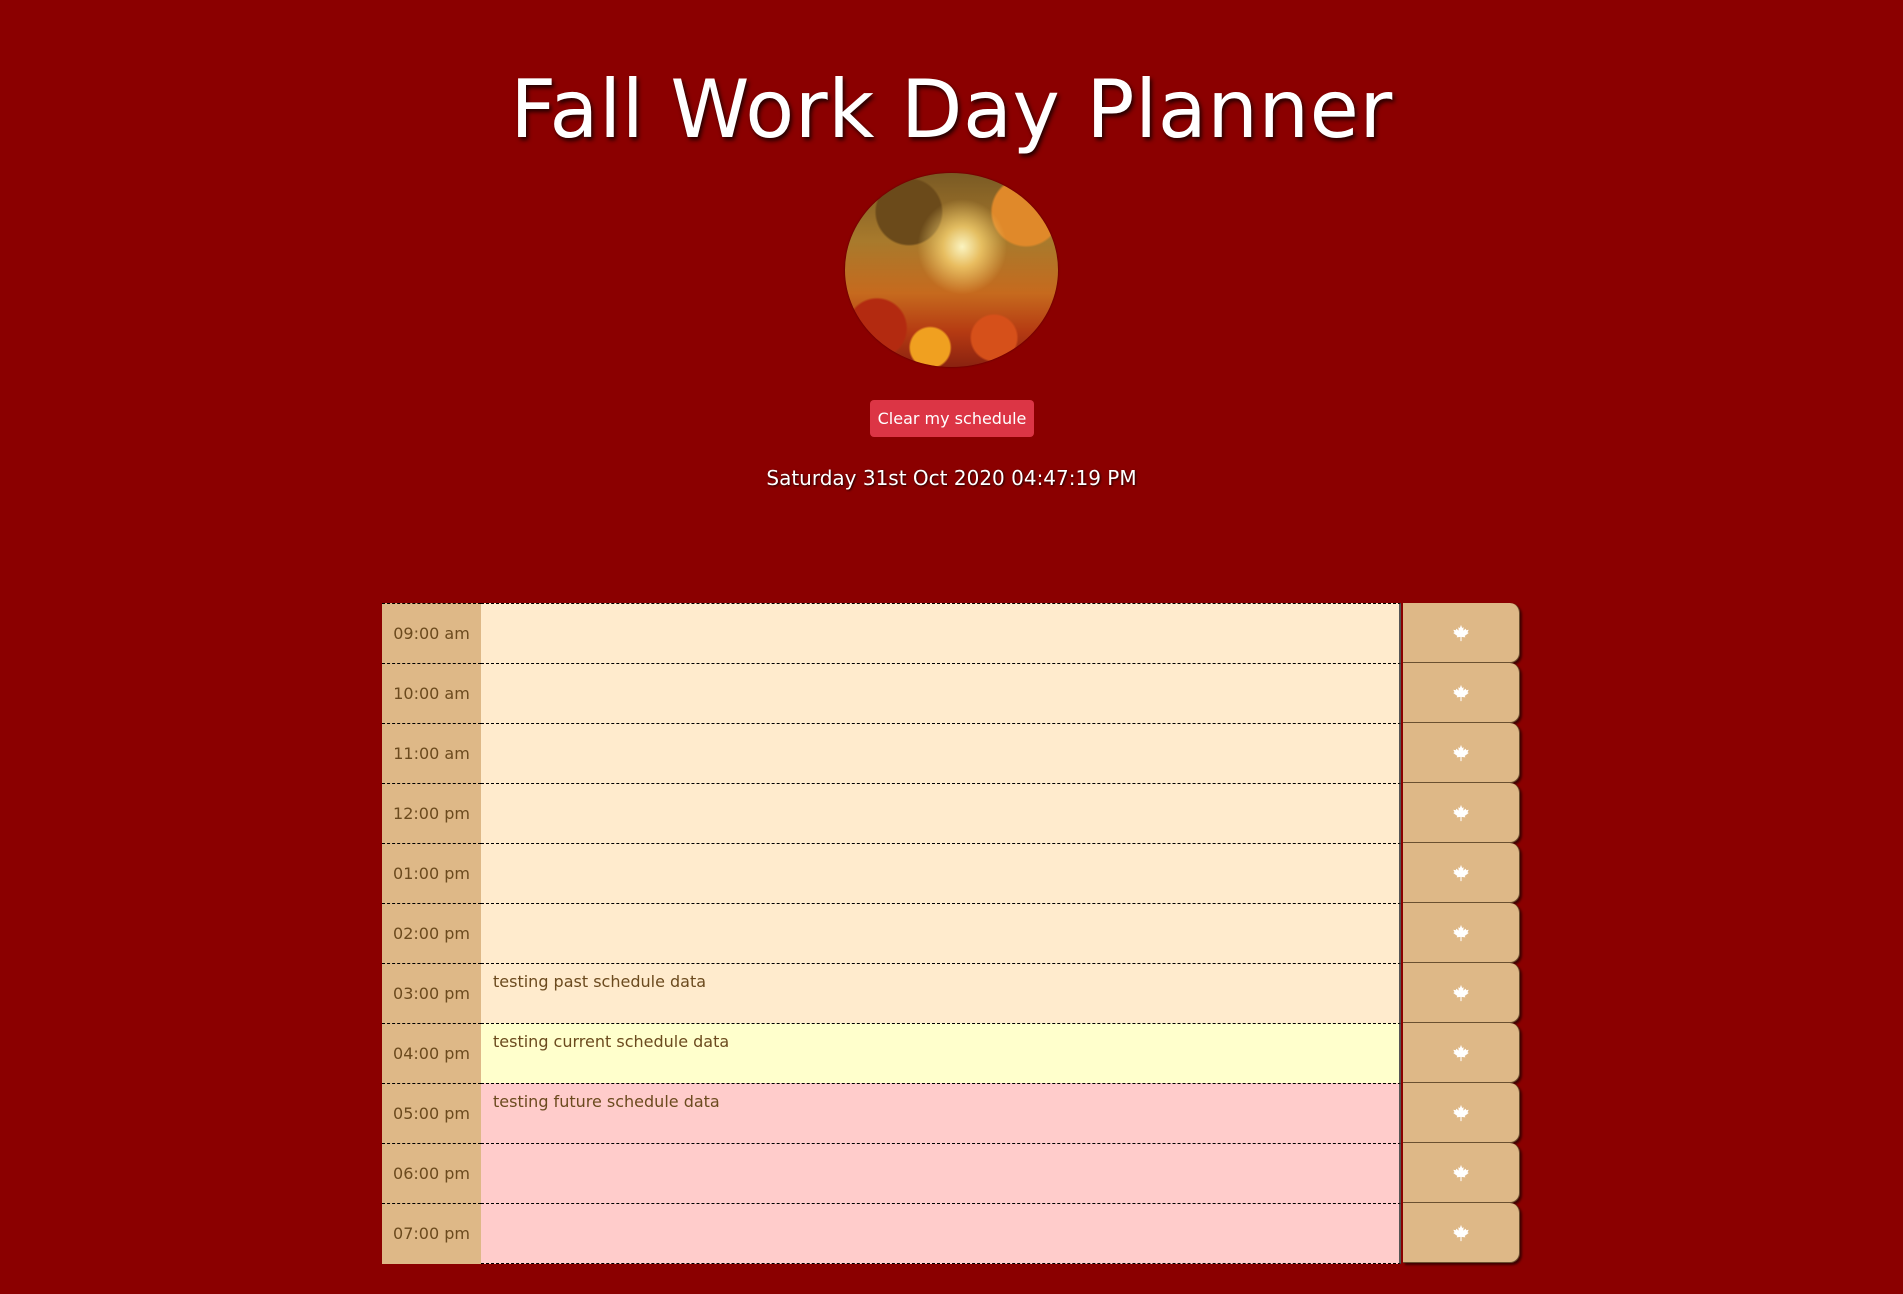 This screenshot has height=1294, width=1903. I want to click on hour-label: 02:00 pm, so click(431, 933).